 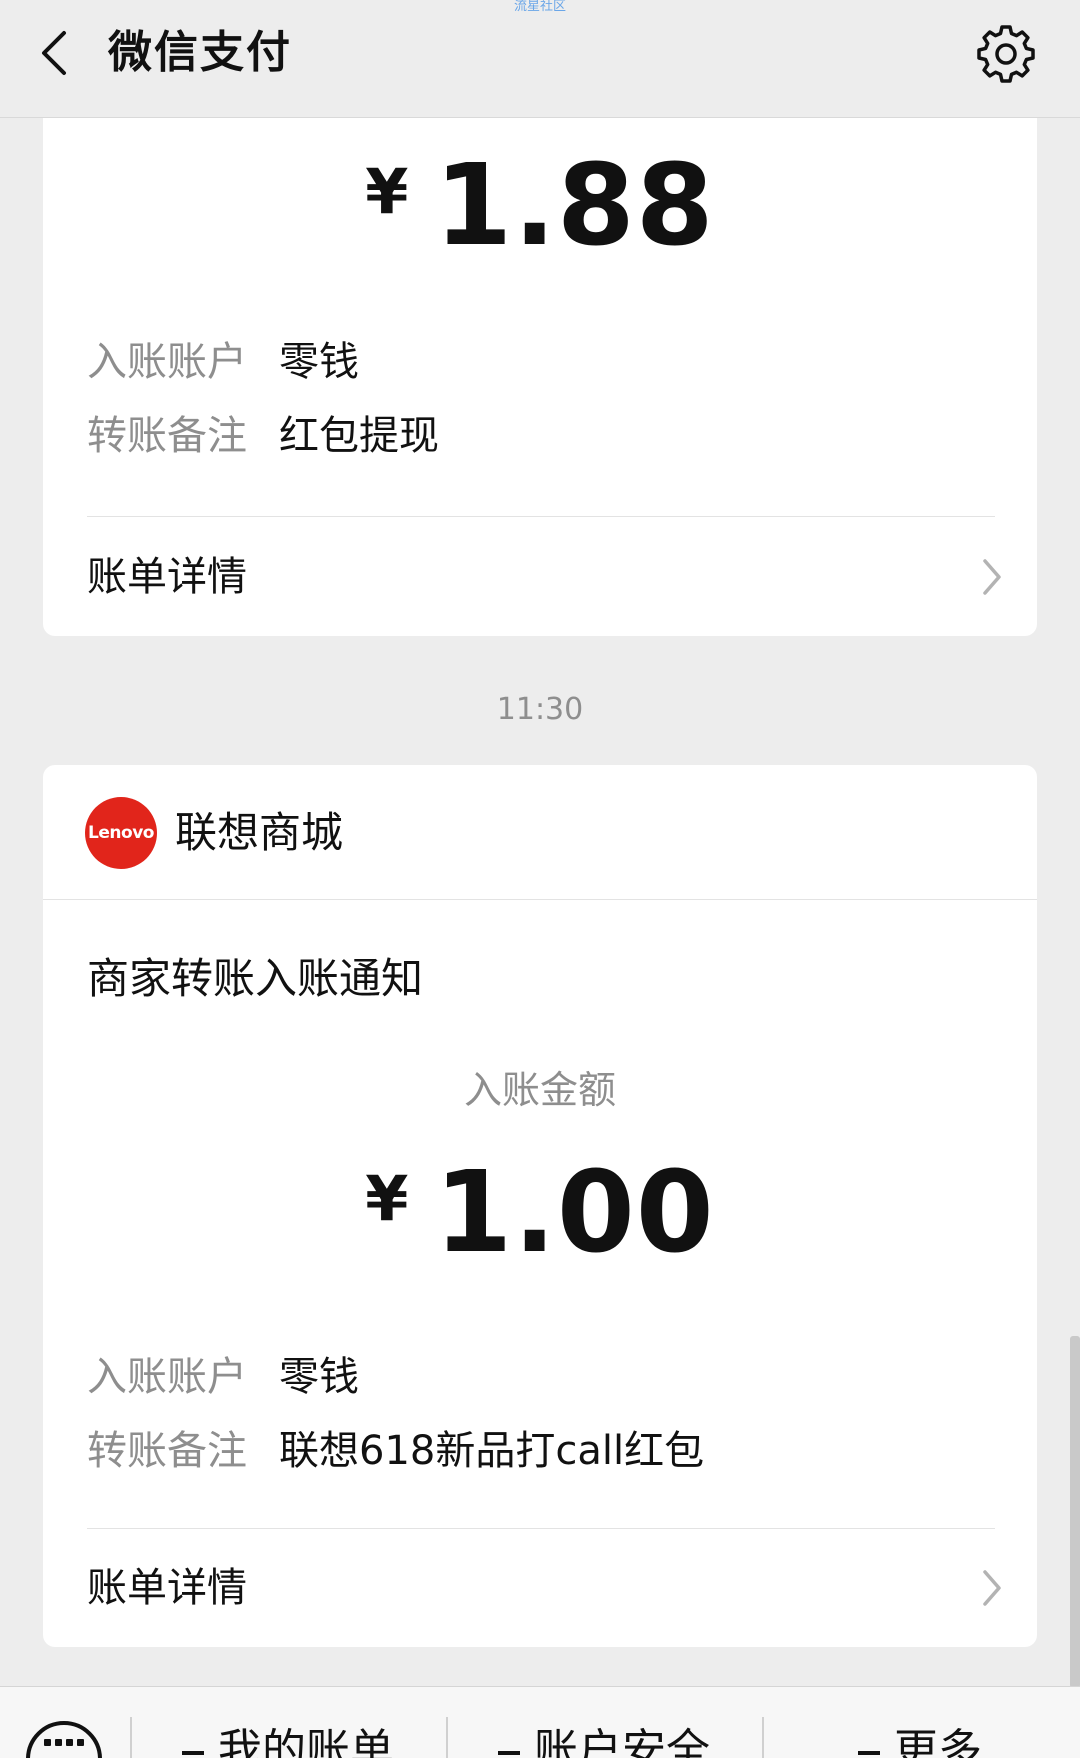 I want to click on lenovo-logo-text: Lenovo, so click(x=121, y=833).